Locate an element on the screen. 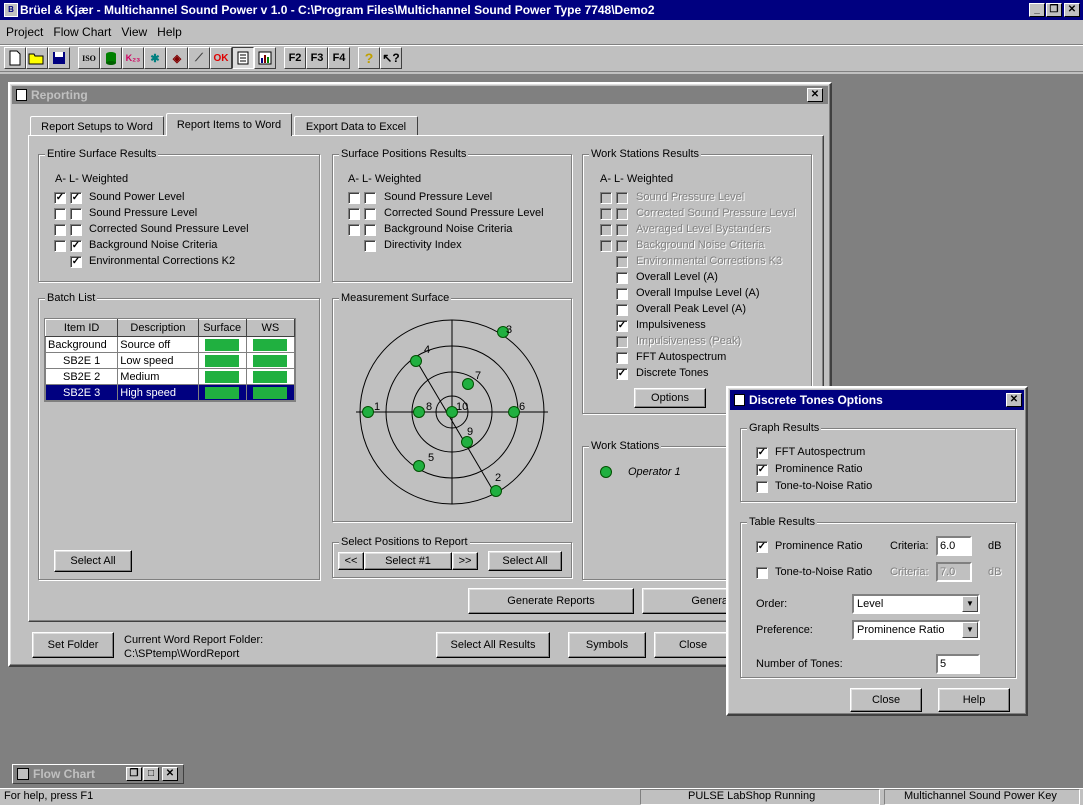 This screenshot has width=1083, height=805. menu-help: Help is located at coordinates (169, 32).